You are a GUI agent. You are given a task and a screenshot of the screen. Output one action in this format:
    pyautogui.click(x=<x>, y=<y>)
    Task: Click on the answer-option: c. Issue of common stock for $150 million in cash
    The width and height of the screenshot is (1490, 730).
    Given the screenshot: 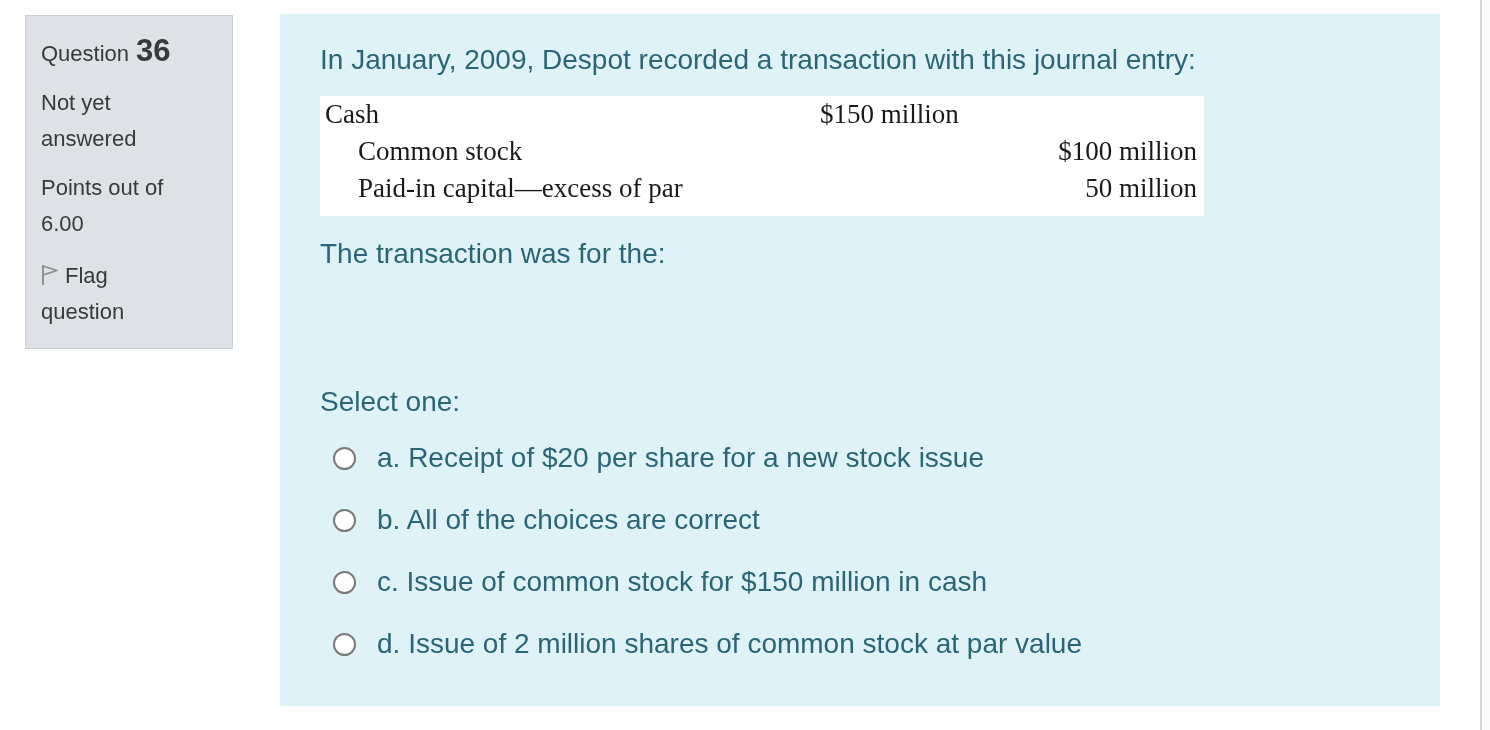 What is the action you would take?
    pyautogui.click(x=682, y=582)
    